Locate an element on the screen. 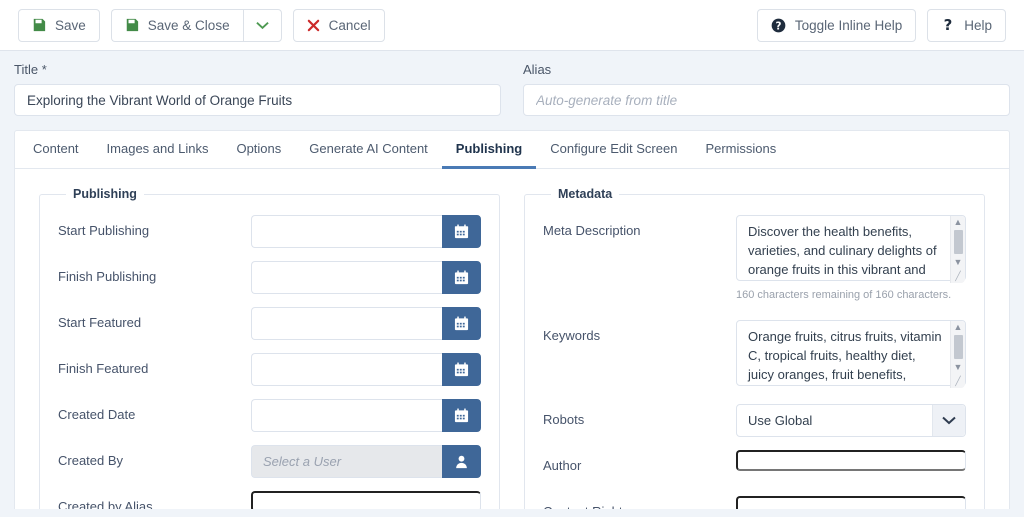 This screenshot has height=517, width=1024. save-close-split-button: Save & Close is located at coordinates (196, 25).